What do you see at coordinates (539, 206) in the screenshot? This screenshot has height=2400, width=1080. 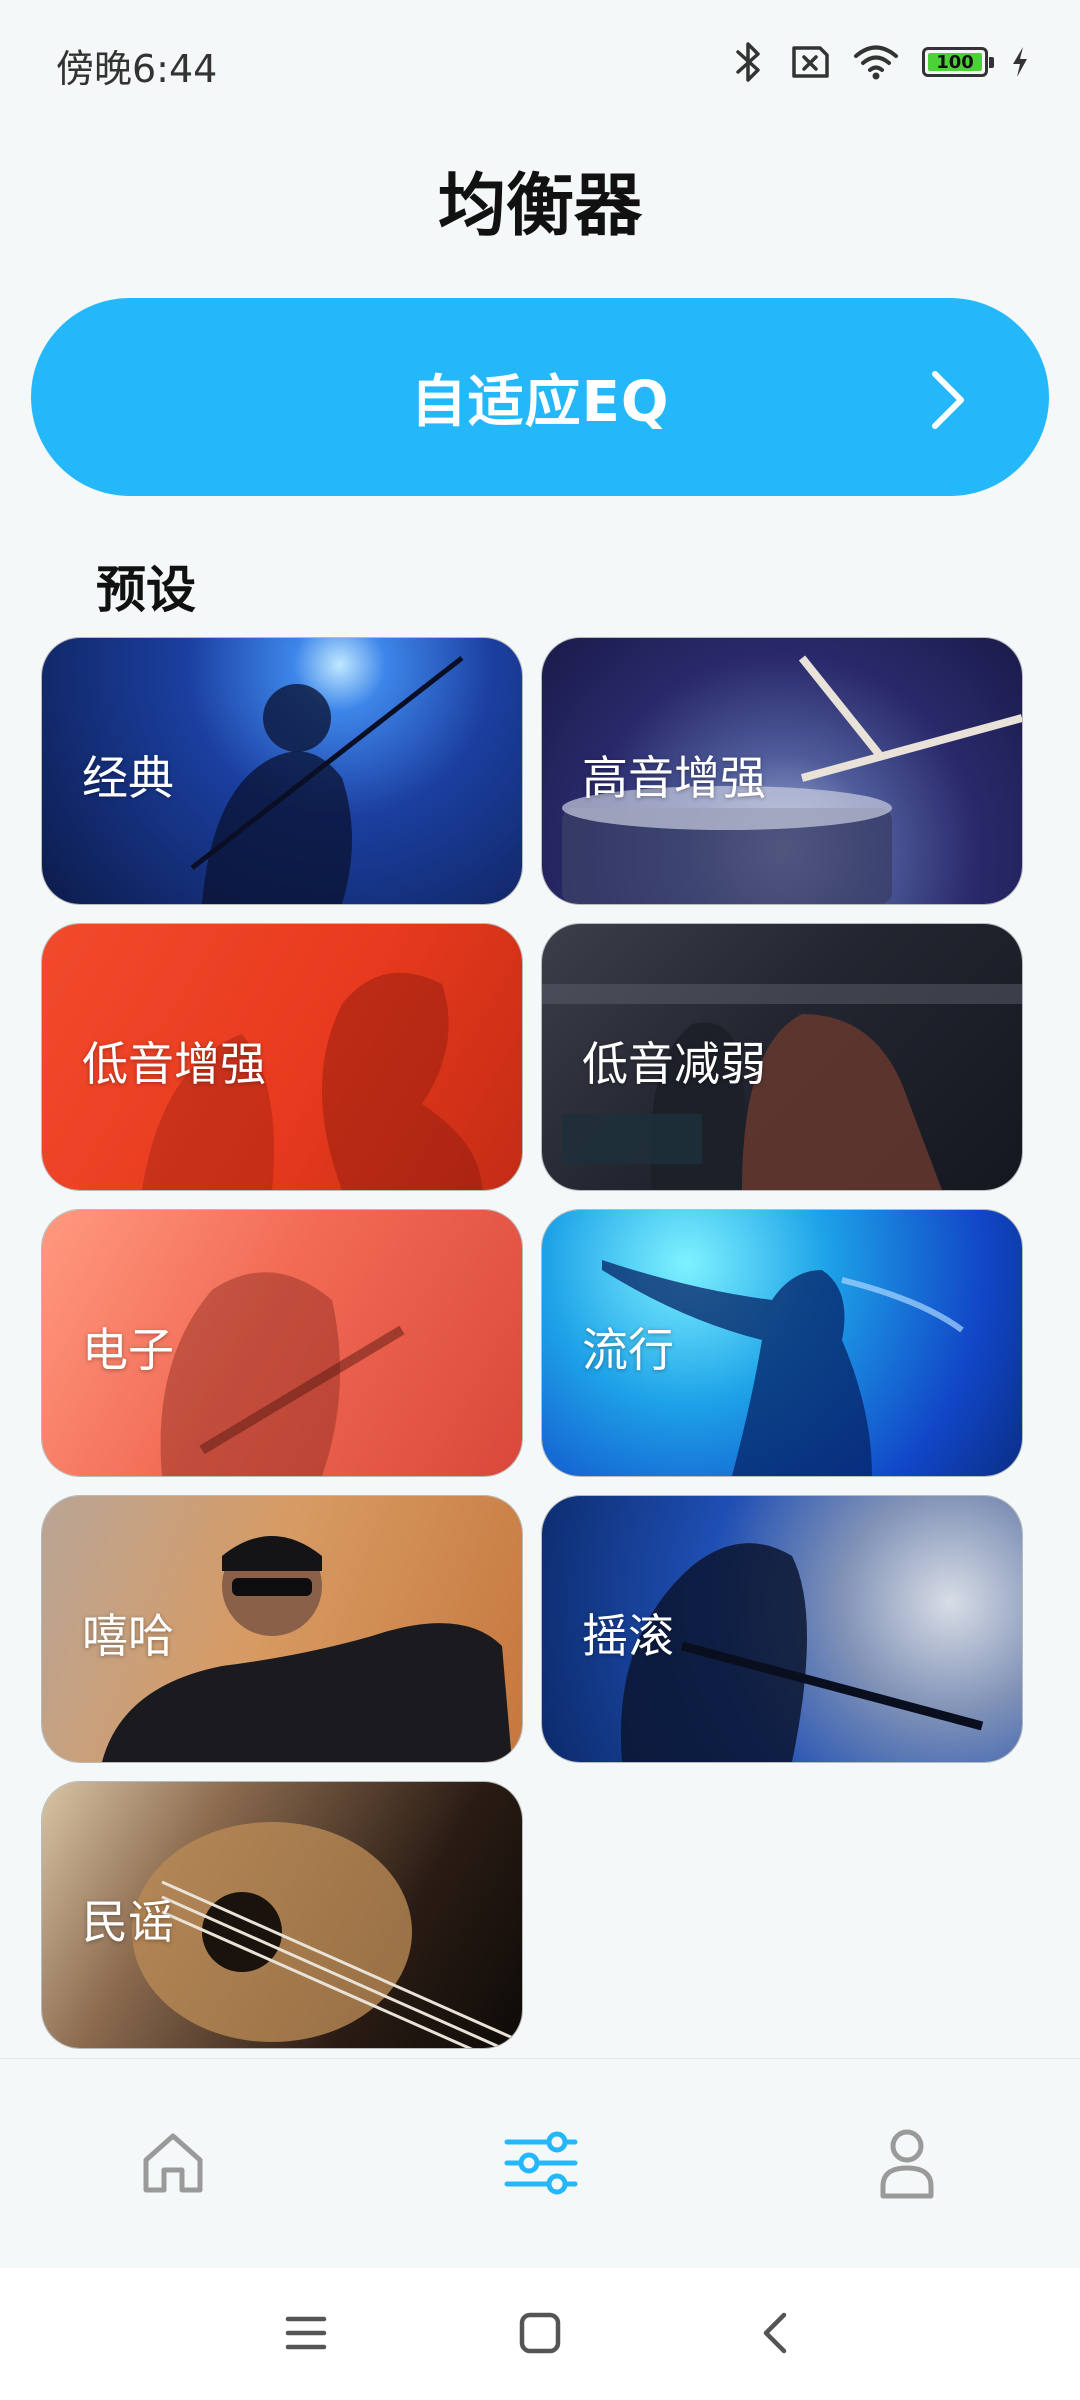 I see `page-title: 均衡器` at bounding box center [539, 206].